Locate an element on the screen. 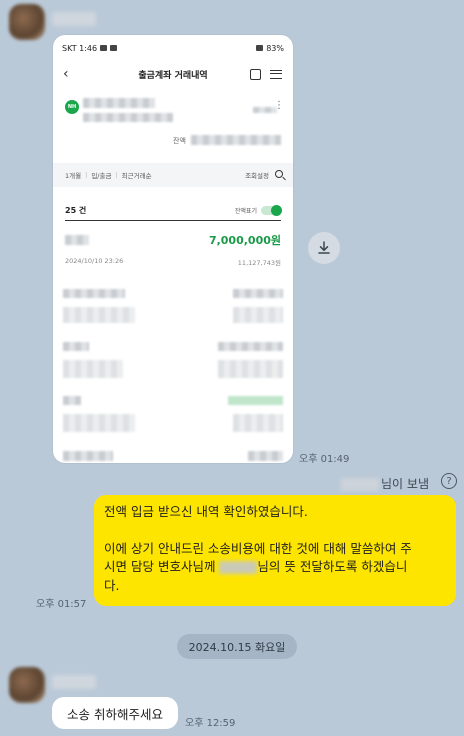 The image size is (464, 736). message-text: 소송 취하해주세요 is located at coordinates (115, 714).